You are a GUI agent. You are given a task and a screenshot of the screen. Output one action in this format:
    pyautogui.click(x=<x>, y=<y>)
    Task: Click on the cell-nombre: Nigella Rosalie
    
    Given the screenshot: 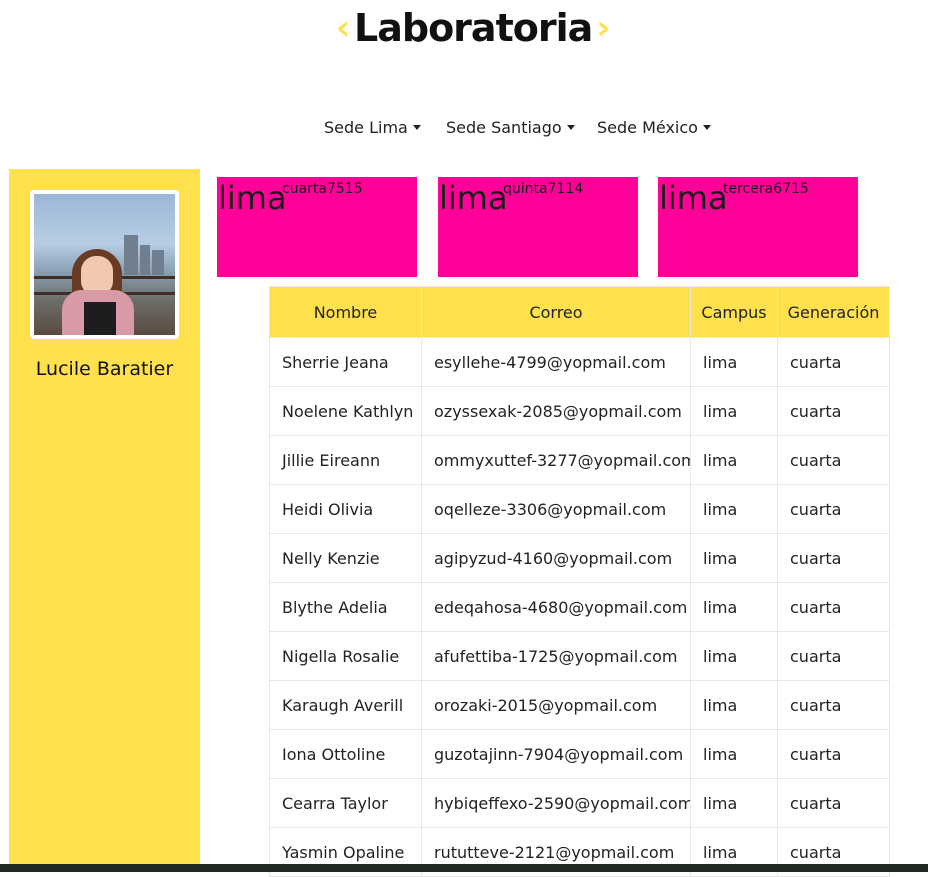 What is the action you would take?
    pyautogui.click(x=345, y=656)
    